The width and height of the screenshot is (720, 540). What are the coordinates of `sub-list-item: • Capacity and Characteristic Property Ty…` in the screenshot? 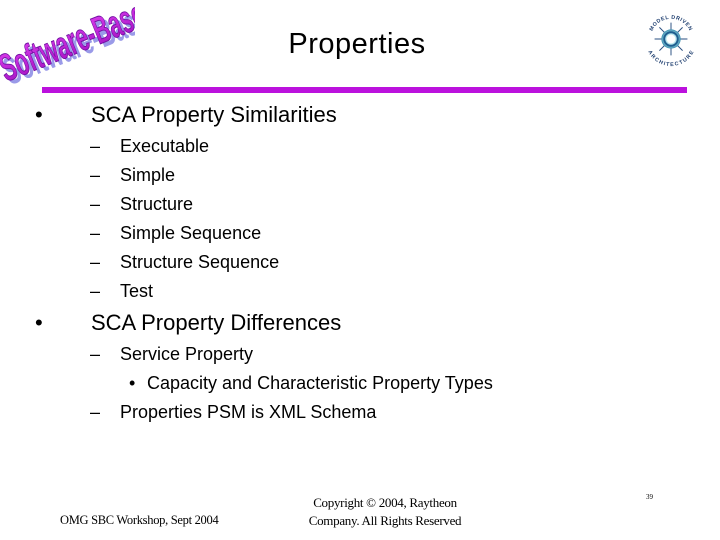 It's located at (311, 383).